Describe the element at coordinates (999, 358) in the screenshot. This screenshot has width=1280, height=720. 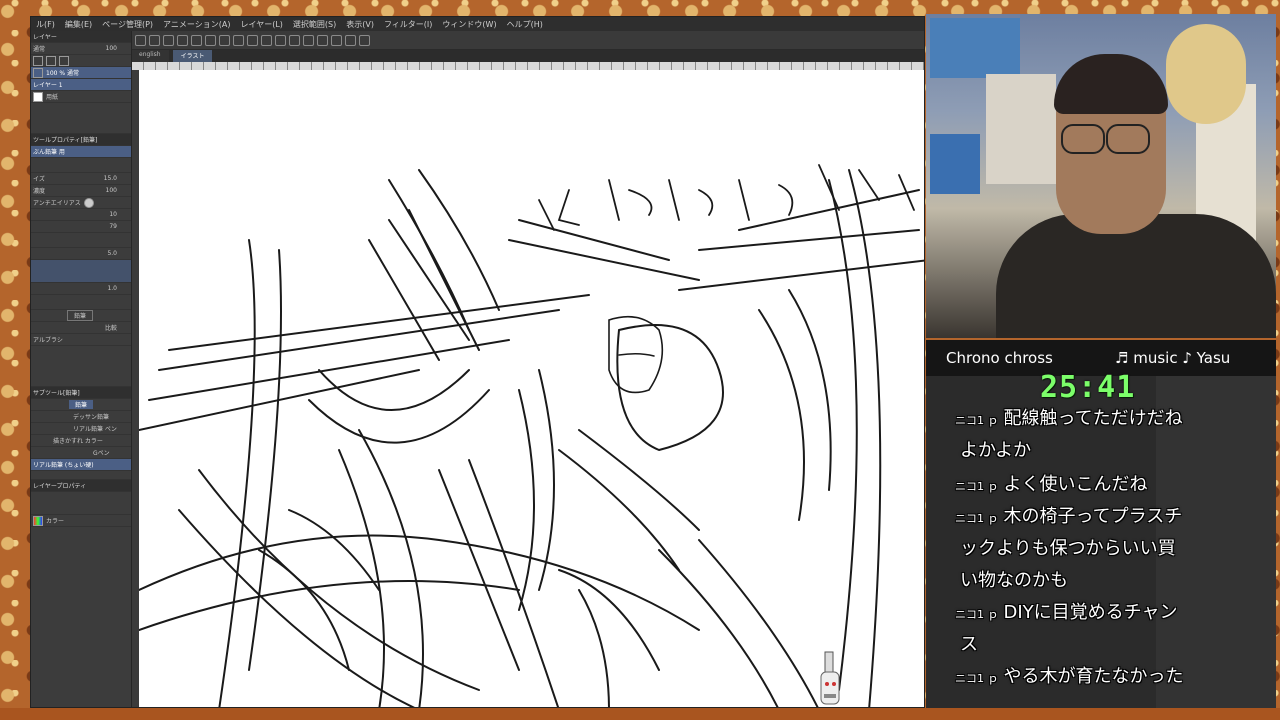
I see `game-title: Chrono chross` at that location.